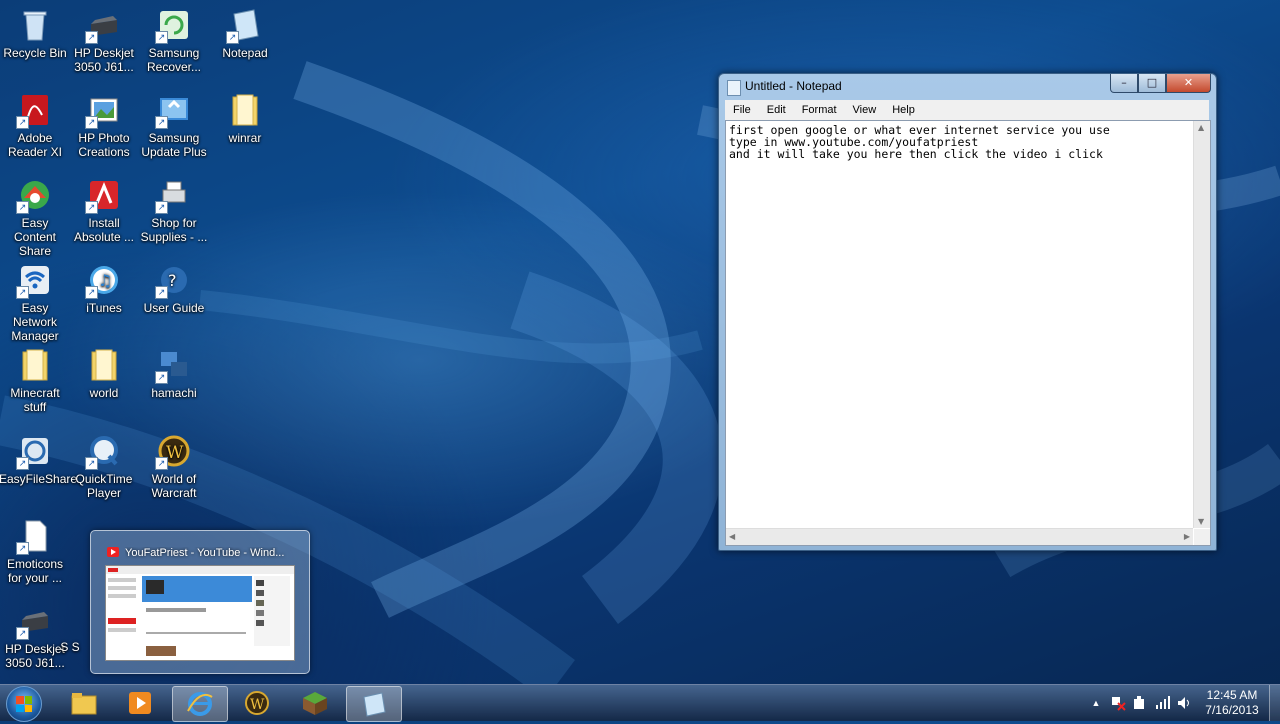 The width and height of the screenshot is (1280, 724). Describe the element at coordinates (104, 467) in the screenshot. I see `desktop-icon-quicktime: ↗ QuickTime Player` at that location.